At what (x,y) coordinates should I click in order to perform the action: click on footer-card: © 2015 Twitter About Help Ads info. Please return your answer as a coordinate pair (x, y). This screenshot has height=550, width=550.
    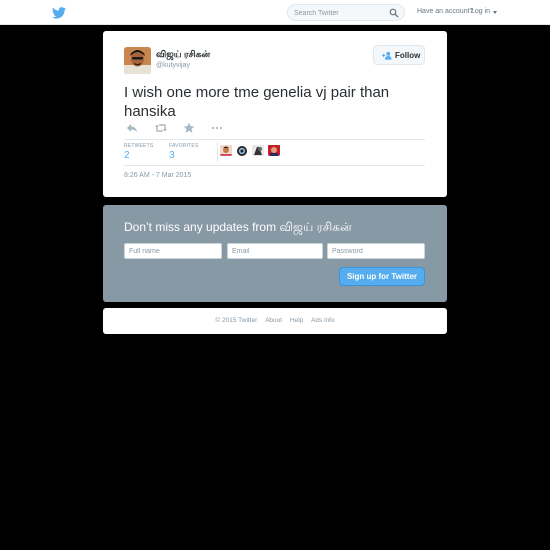
    Looking at the image, I should click on (275, 321).